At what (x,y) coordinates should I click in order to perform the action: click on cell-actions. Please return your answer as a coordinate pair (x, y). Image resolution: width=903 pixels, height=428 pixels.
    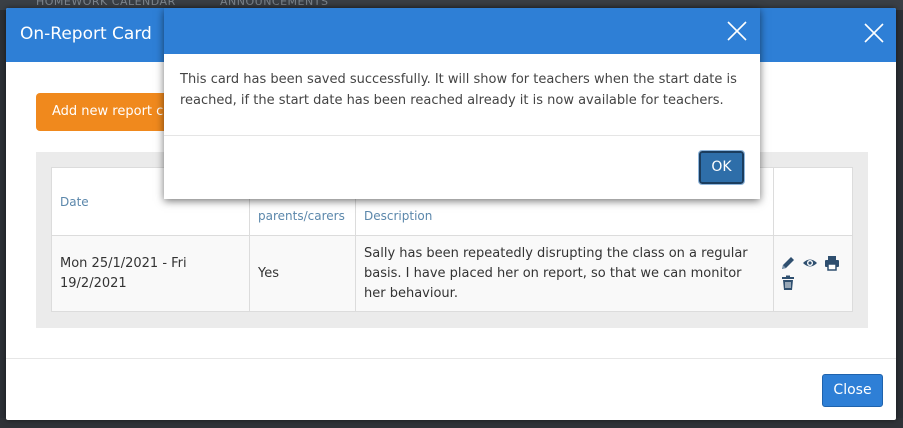
    Looking at the image, I should click on (813, 273).